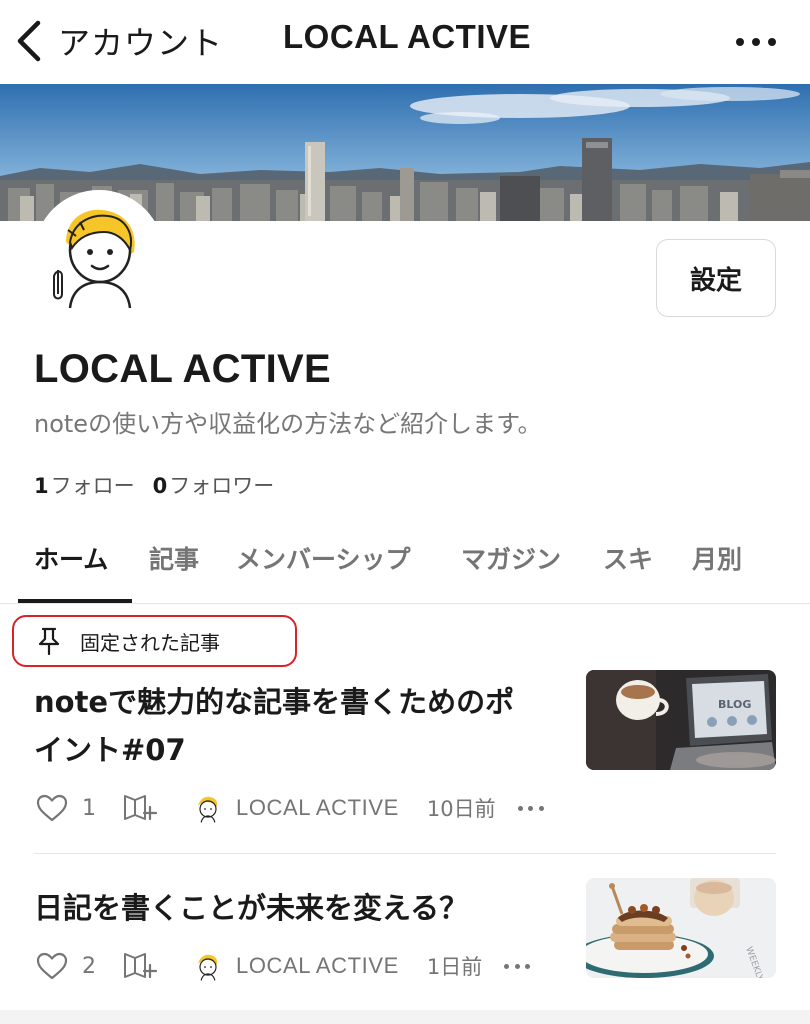 The height and width of the screenshot is (1024, 810). Describe the element at coordinates (160, 486) in the screenshot. I see `followers-count: 0` at that location.